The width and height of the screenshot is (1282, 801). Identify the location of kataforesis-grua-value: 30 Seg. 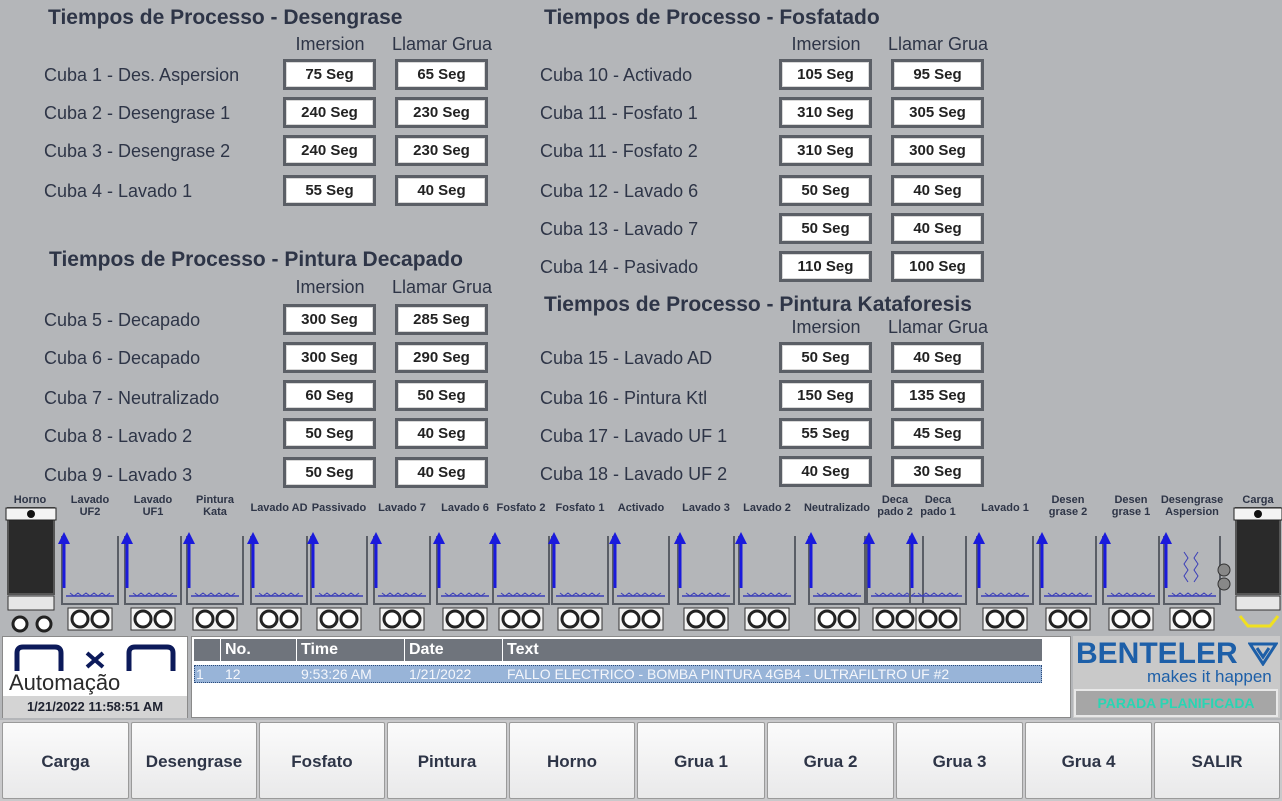
(937, 471).